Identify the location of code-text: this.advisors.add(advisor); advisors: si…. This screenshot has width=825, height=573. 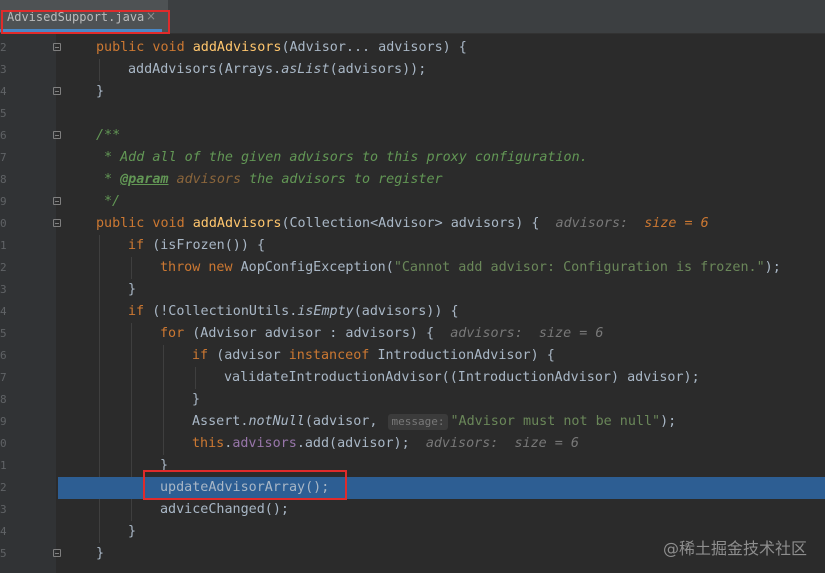
(386, 443).